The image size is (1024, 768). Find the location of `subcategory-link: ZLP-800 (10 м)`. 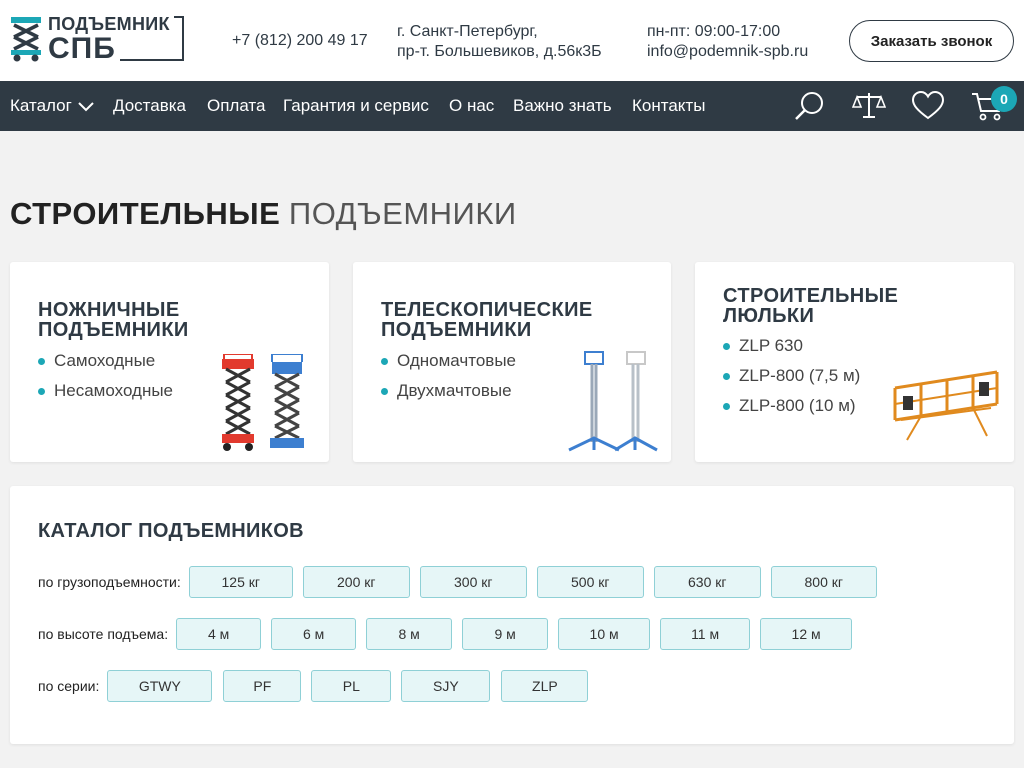

subcategory-link: ZLP-800 (10 м) is located at coordinates (791, 406).